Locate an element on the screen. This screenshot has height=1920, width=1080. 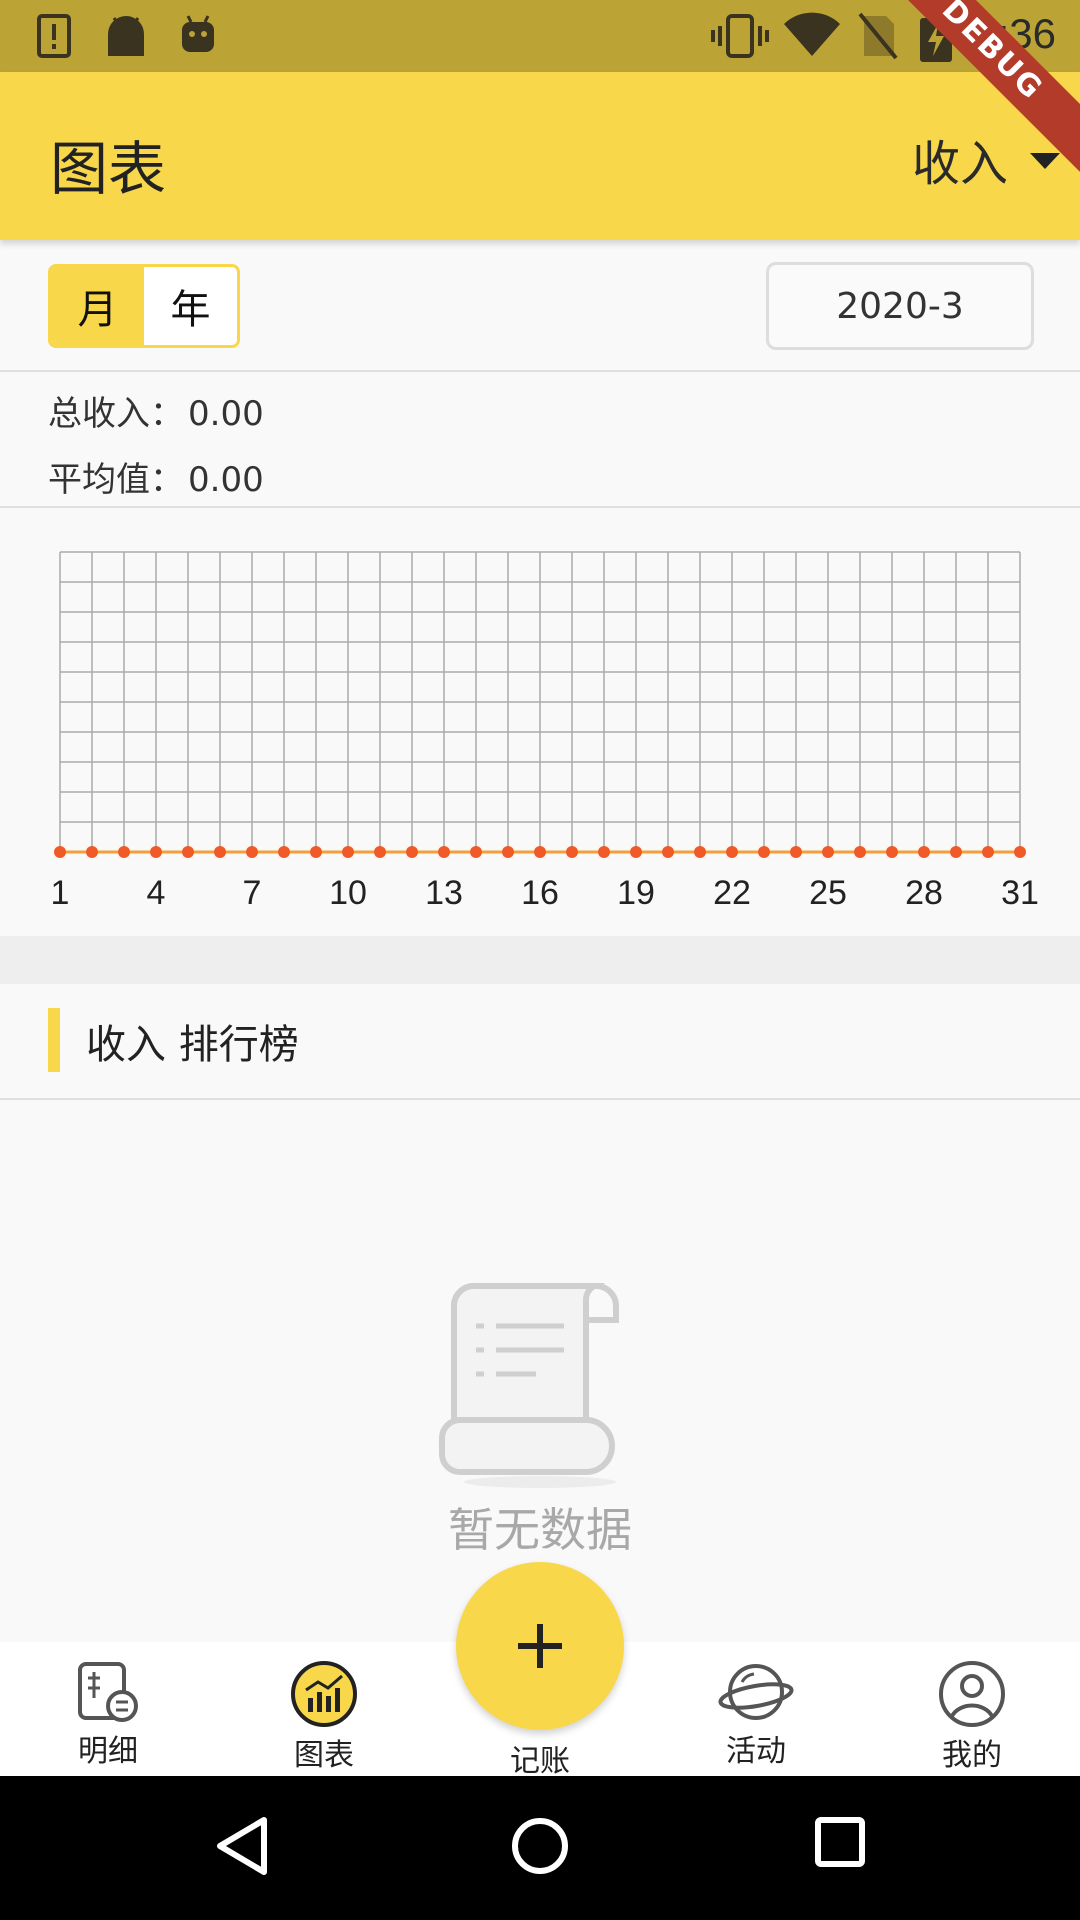
period-row: 月 年 2020-3 is located at coordinates (540, 306).